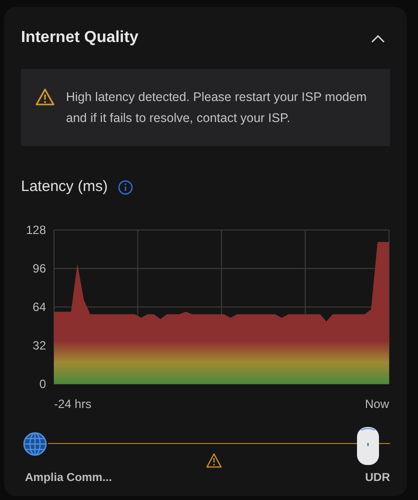  Describe the element at coordinates (39, 268) in the screenshot. I see `y-axis-label: 96` at that location.